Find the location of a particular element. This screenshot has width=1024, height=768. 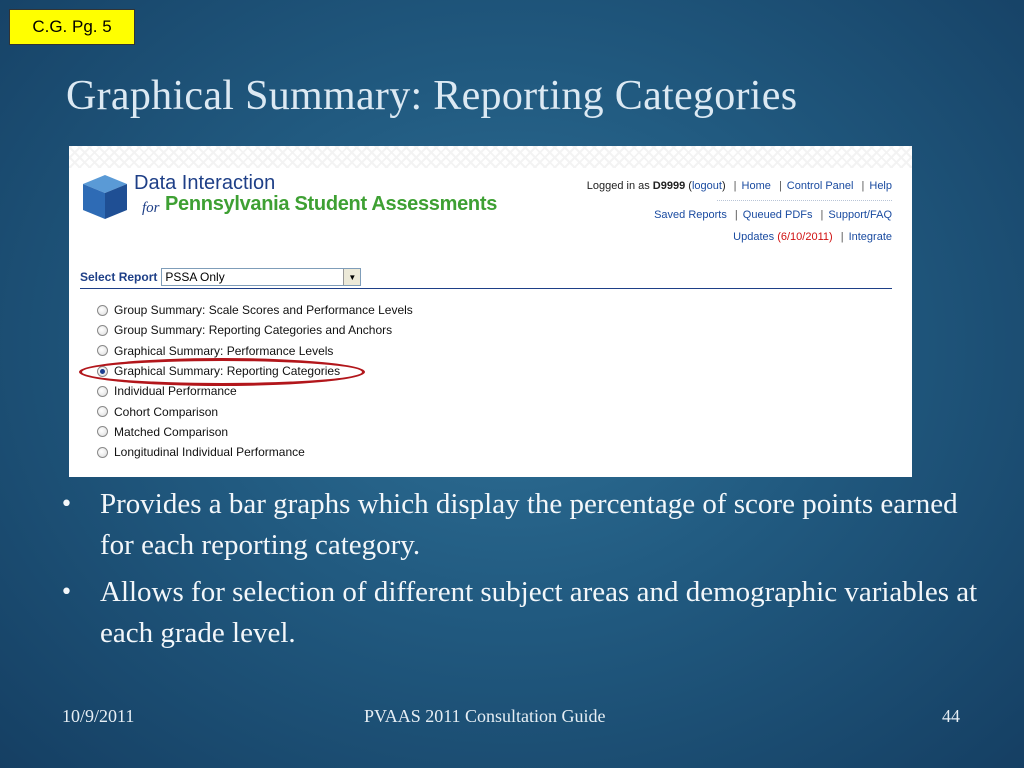

logout-link: logout is located at coordinates (707, 186).